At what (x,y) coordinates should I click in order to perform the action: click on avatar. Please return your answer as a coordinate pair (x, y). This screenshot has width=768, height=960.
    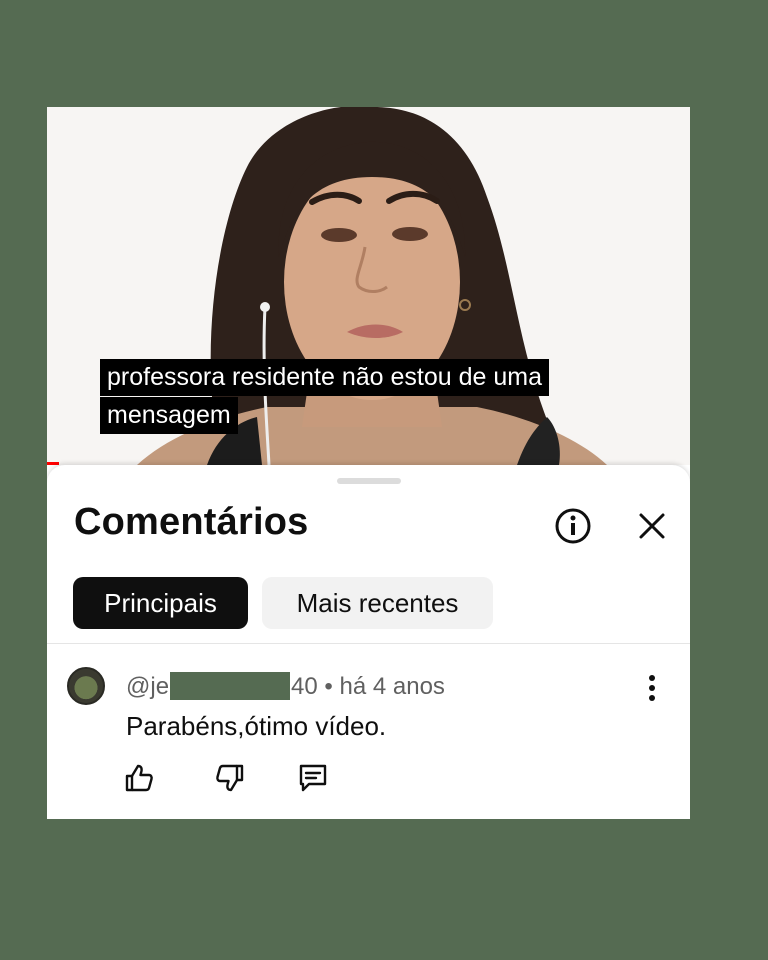
    Looking at the image, I should click on (86, 686).